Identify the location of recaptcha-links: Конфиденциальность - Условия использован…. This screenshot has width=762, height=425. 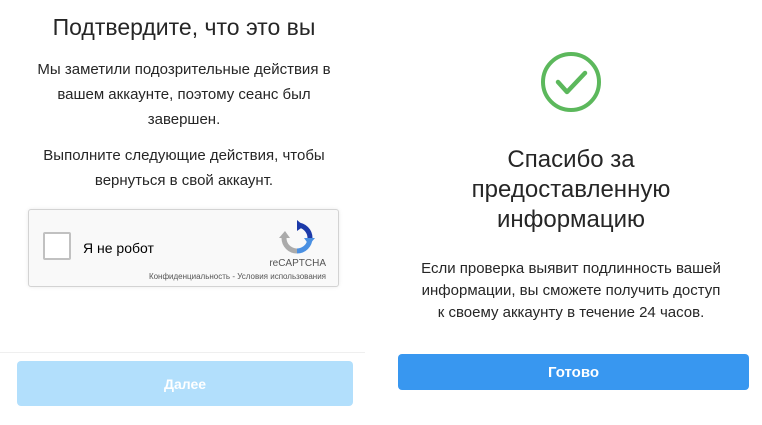
(237, 276).